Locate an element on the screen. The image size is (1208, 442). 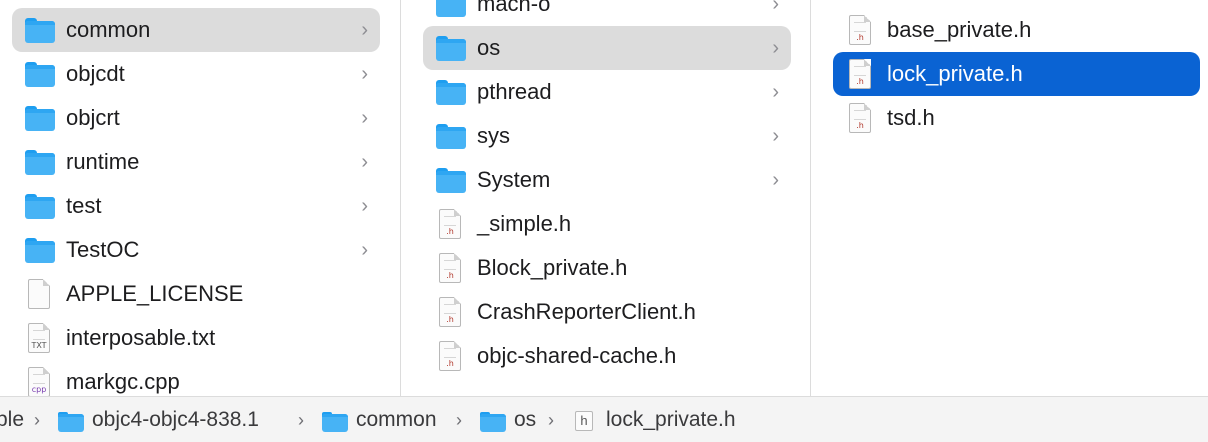
folder-row-os: os › is located at coordinates (607, 48).